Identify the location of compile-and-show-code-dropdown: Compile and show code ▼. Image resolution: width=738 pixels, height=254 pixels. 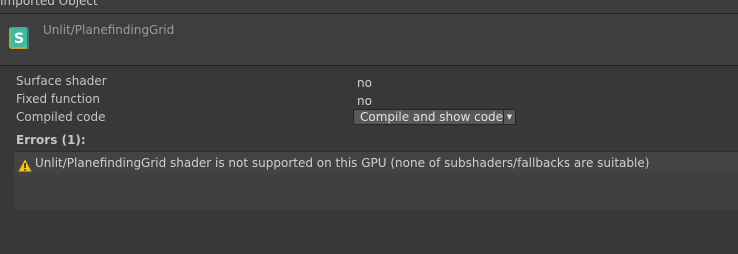
(434, 117).